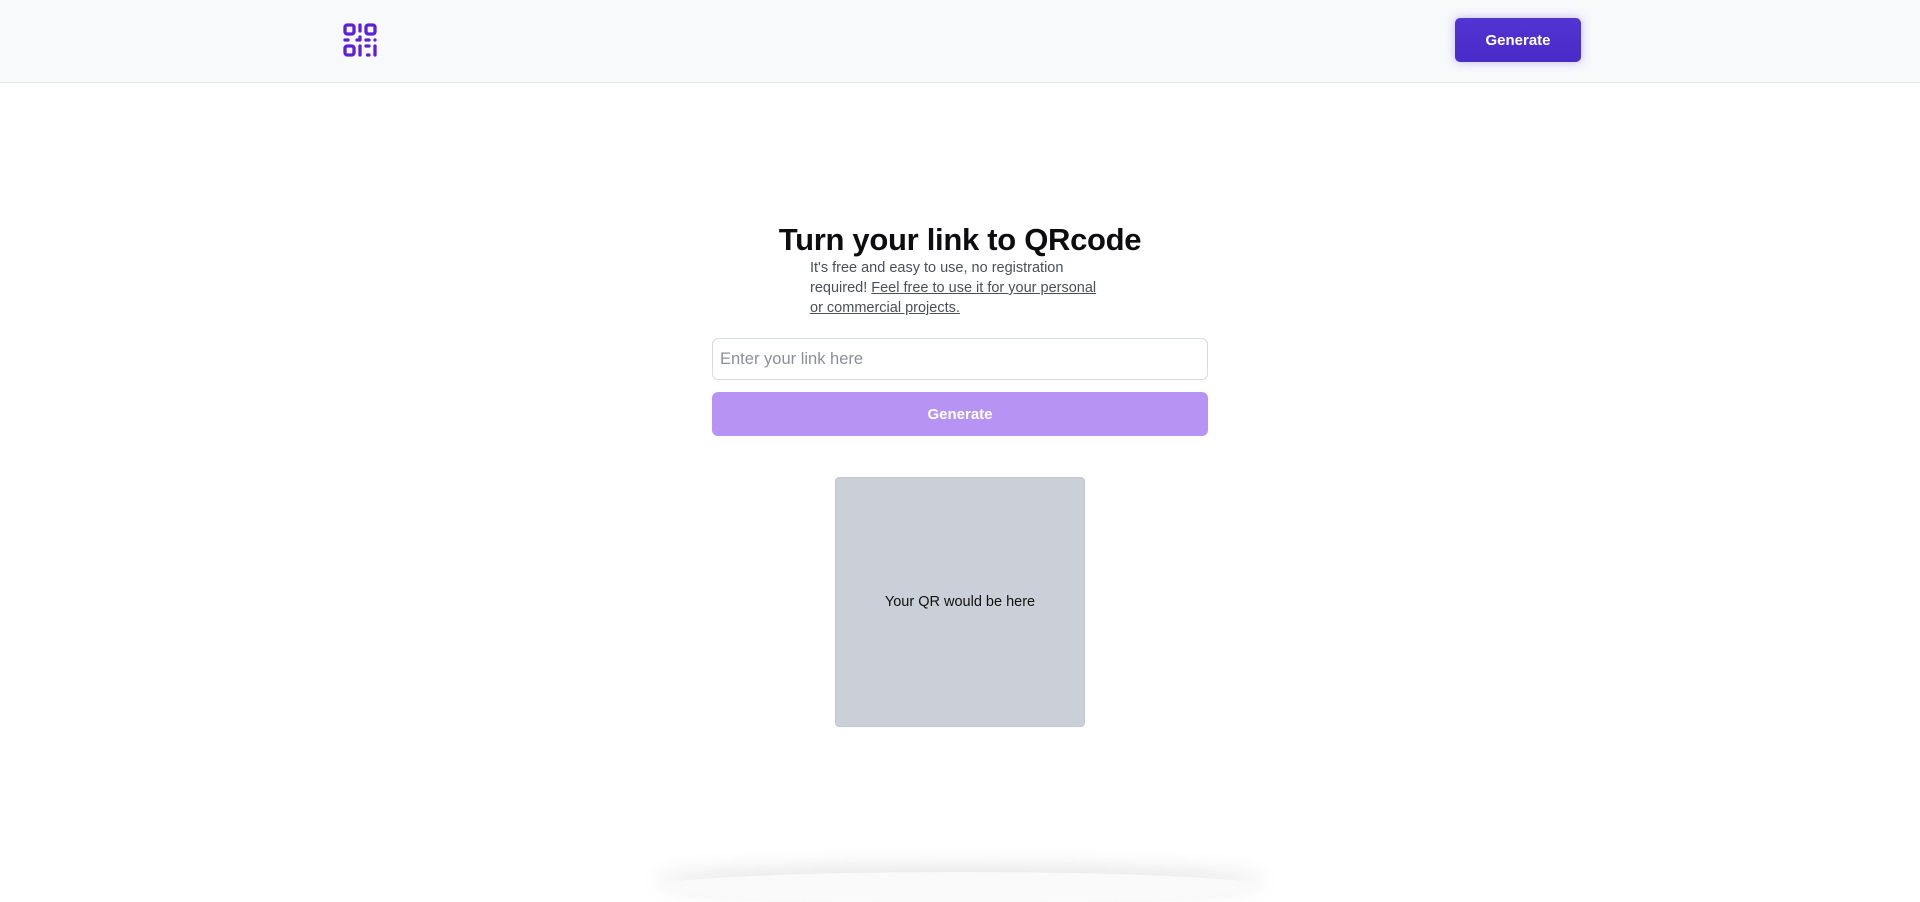  Describe the element at coordinates (960, 887) in the screenshot. I see `bottom-panel-edge` at that location.